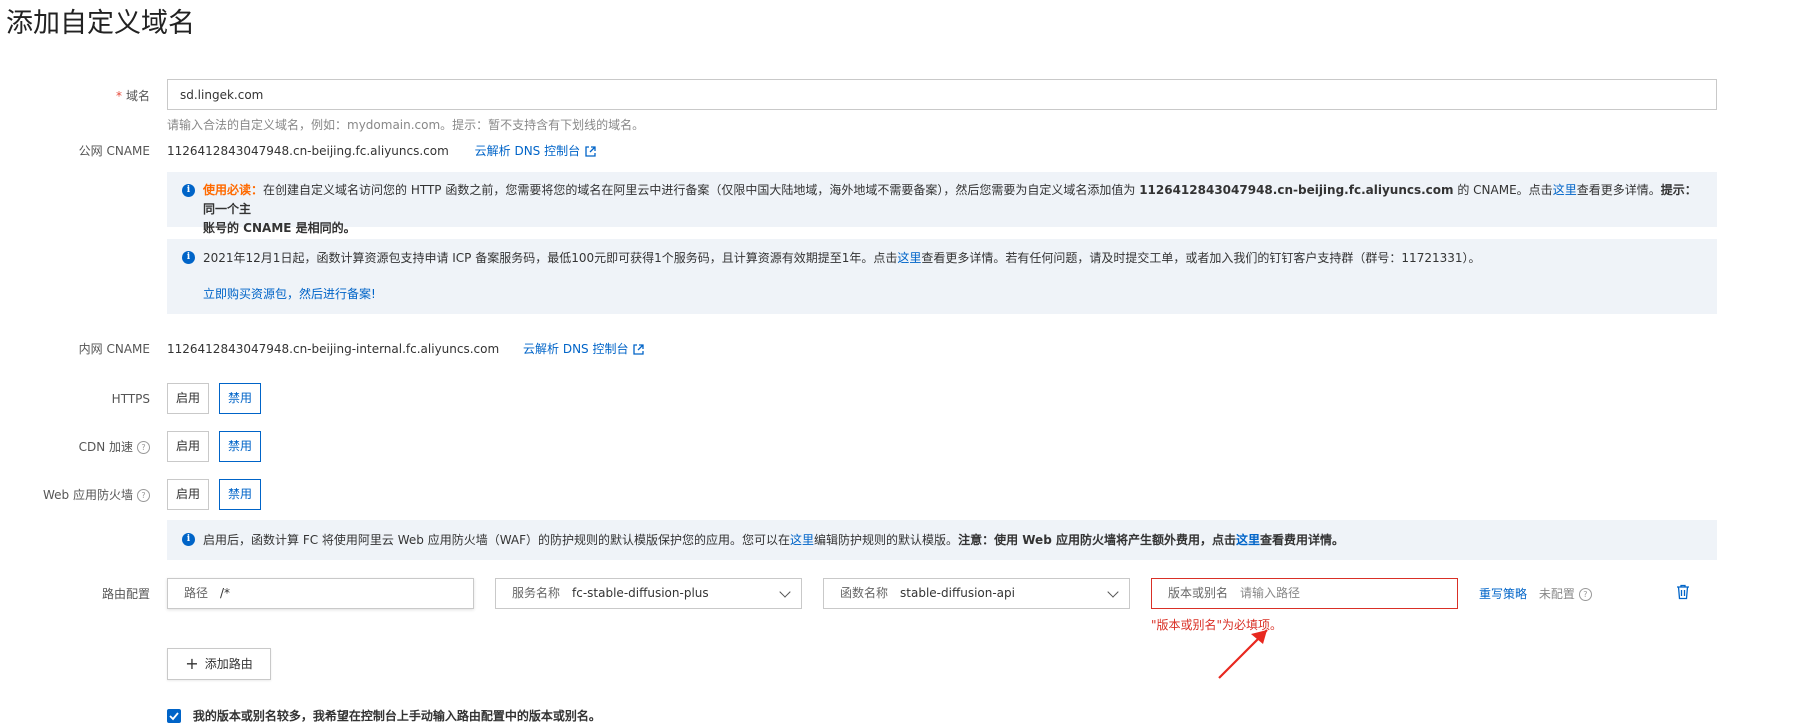 This screenshot has width=1798, height=726. I want to click on notice-icp-link: 这里, so click(909, 258).